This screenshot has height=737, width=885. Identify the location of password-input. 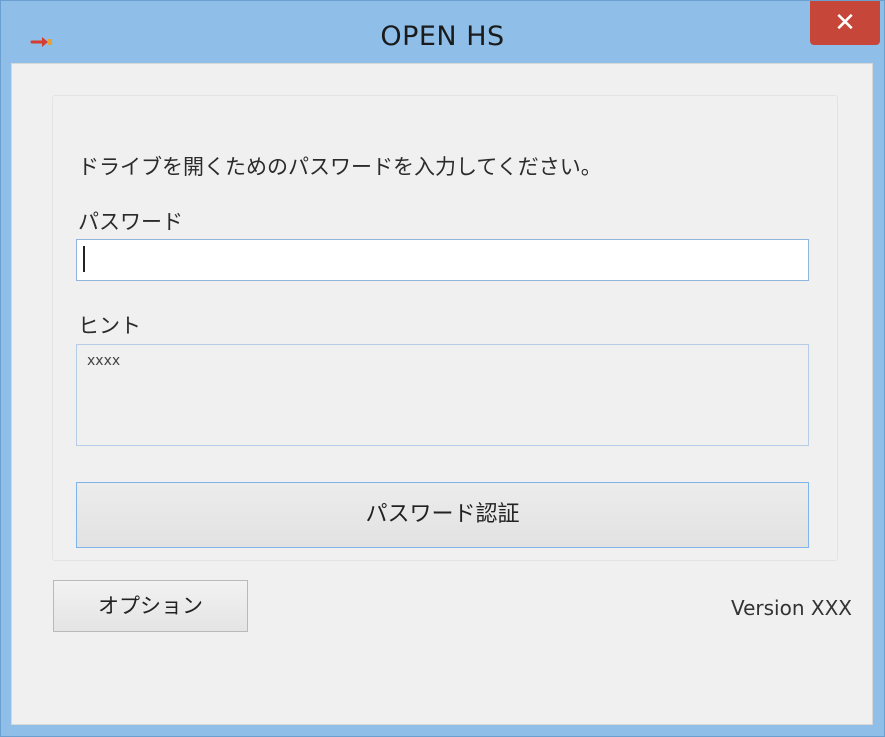
(442, 260).